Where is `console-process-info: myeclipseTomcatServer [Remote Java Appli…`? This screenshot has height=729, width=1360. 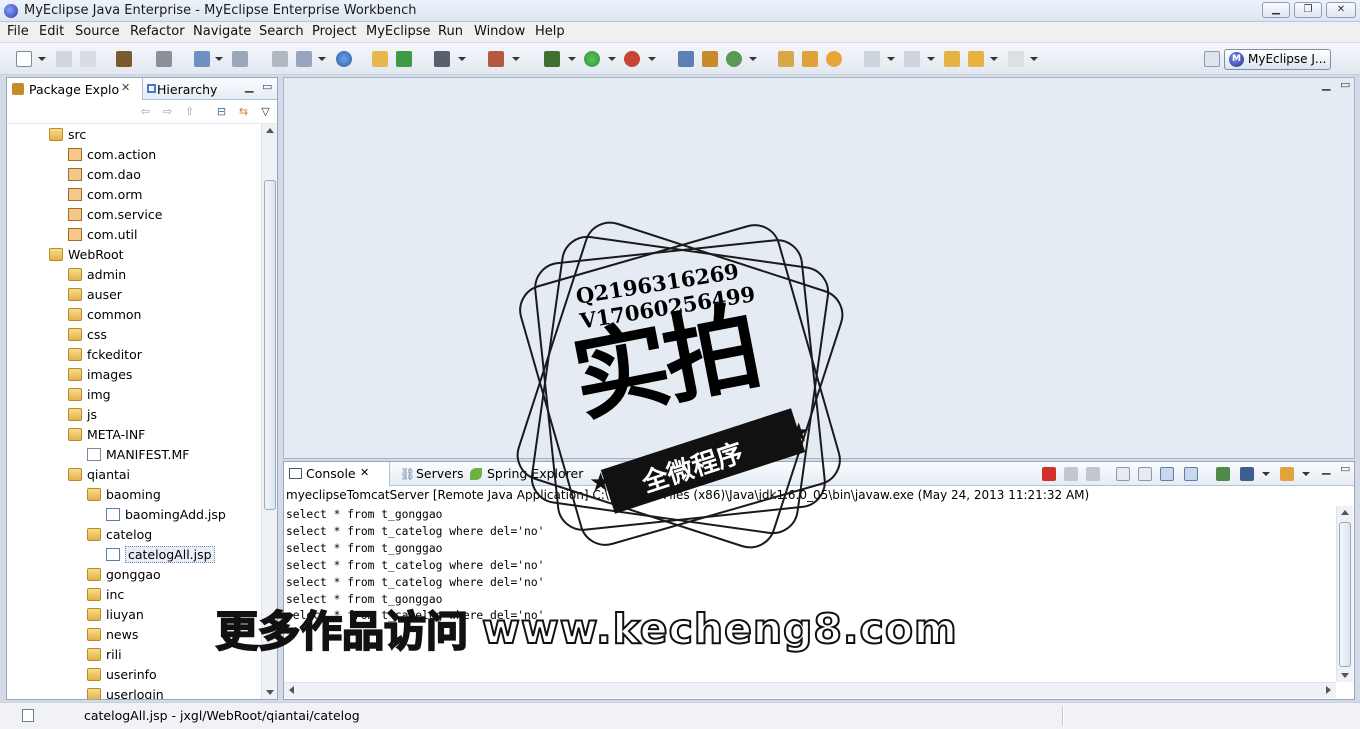 console-process-info: myeclipseTomcatServer [Remote Java Appli… is located at coordinates (688, 495).